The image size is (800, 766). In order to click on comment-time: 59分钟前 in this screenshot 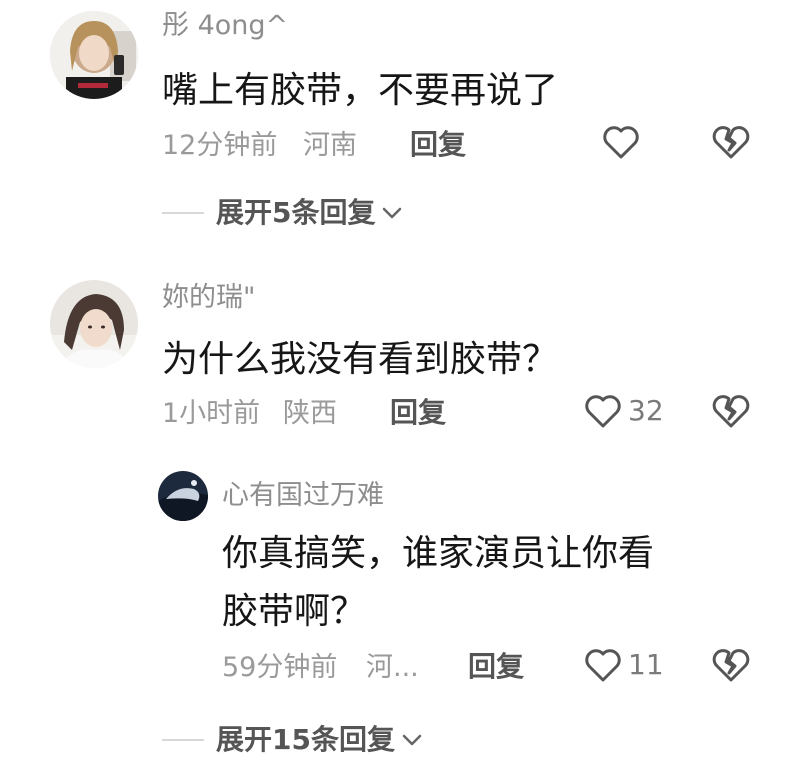, I will do `click(280, 667)`.